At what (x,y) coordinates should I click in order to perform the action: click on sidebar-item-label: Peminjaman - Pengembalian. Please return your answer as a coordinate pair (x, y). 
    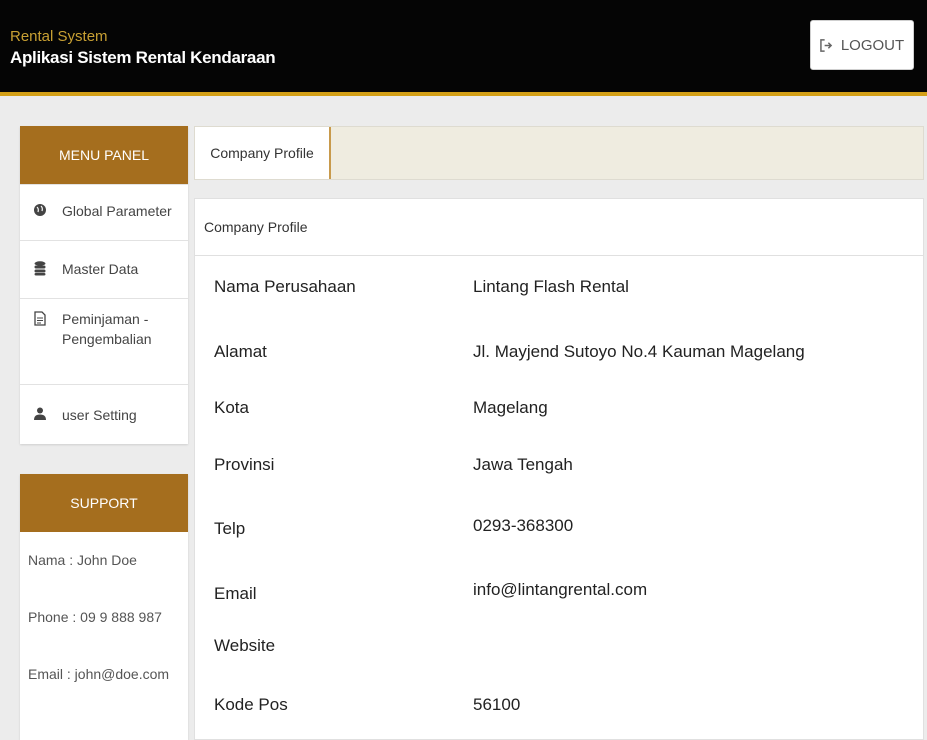
    Looking at the image, I should click on (107, 329).